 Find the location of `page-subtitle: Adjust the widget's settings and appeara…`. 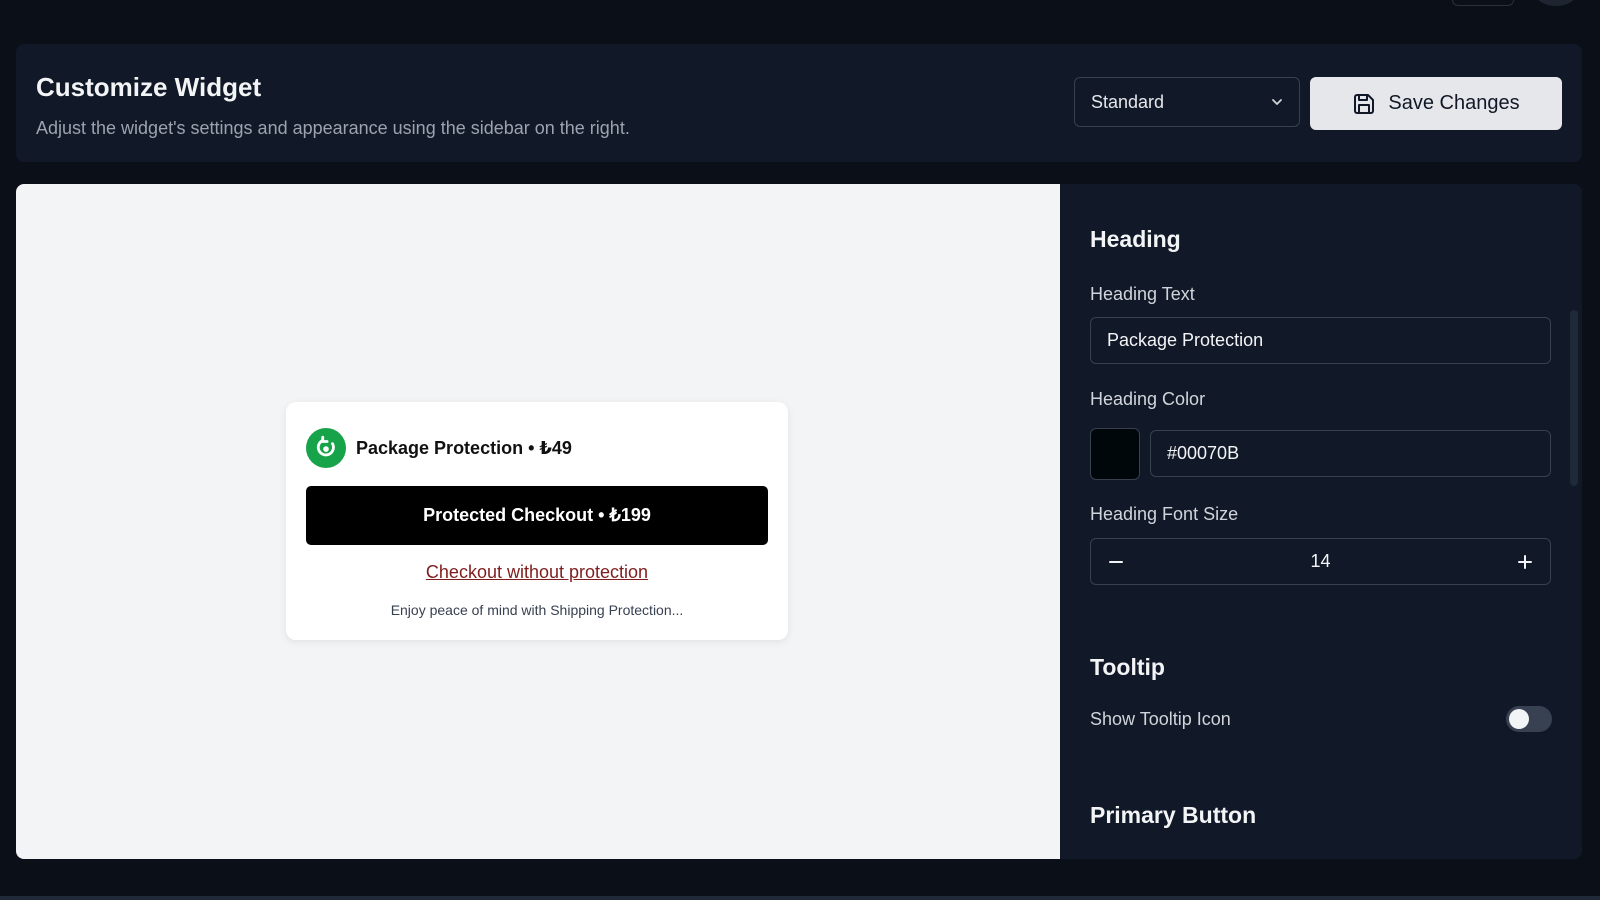

page-subtitle: Adjust the widget's settings and appeara… is located at coordinates (333, 128).